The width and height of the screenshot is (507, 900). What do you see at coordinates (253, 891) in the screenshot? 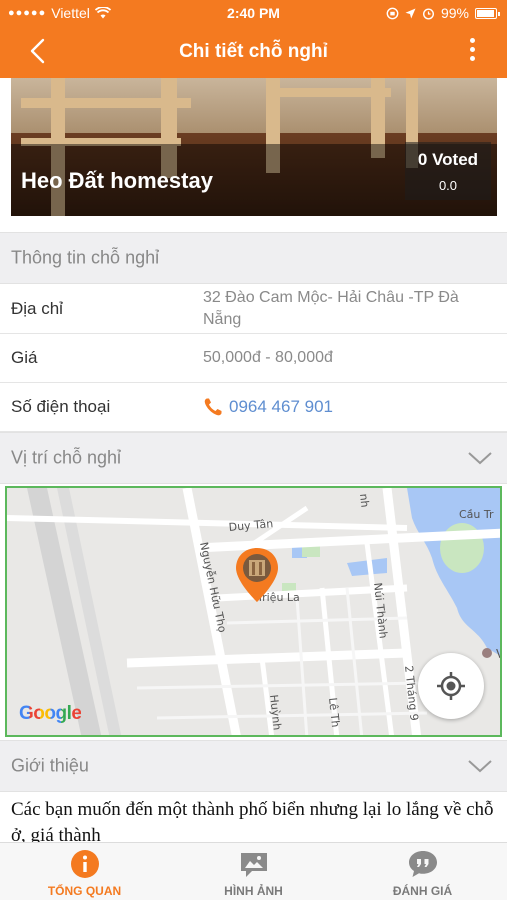
I see `tab-images-label: HÌNH ẢNH` at bounding box center [253, 891].